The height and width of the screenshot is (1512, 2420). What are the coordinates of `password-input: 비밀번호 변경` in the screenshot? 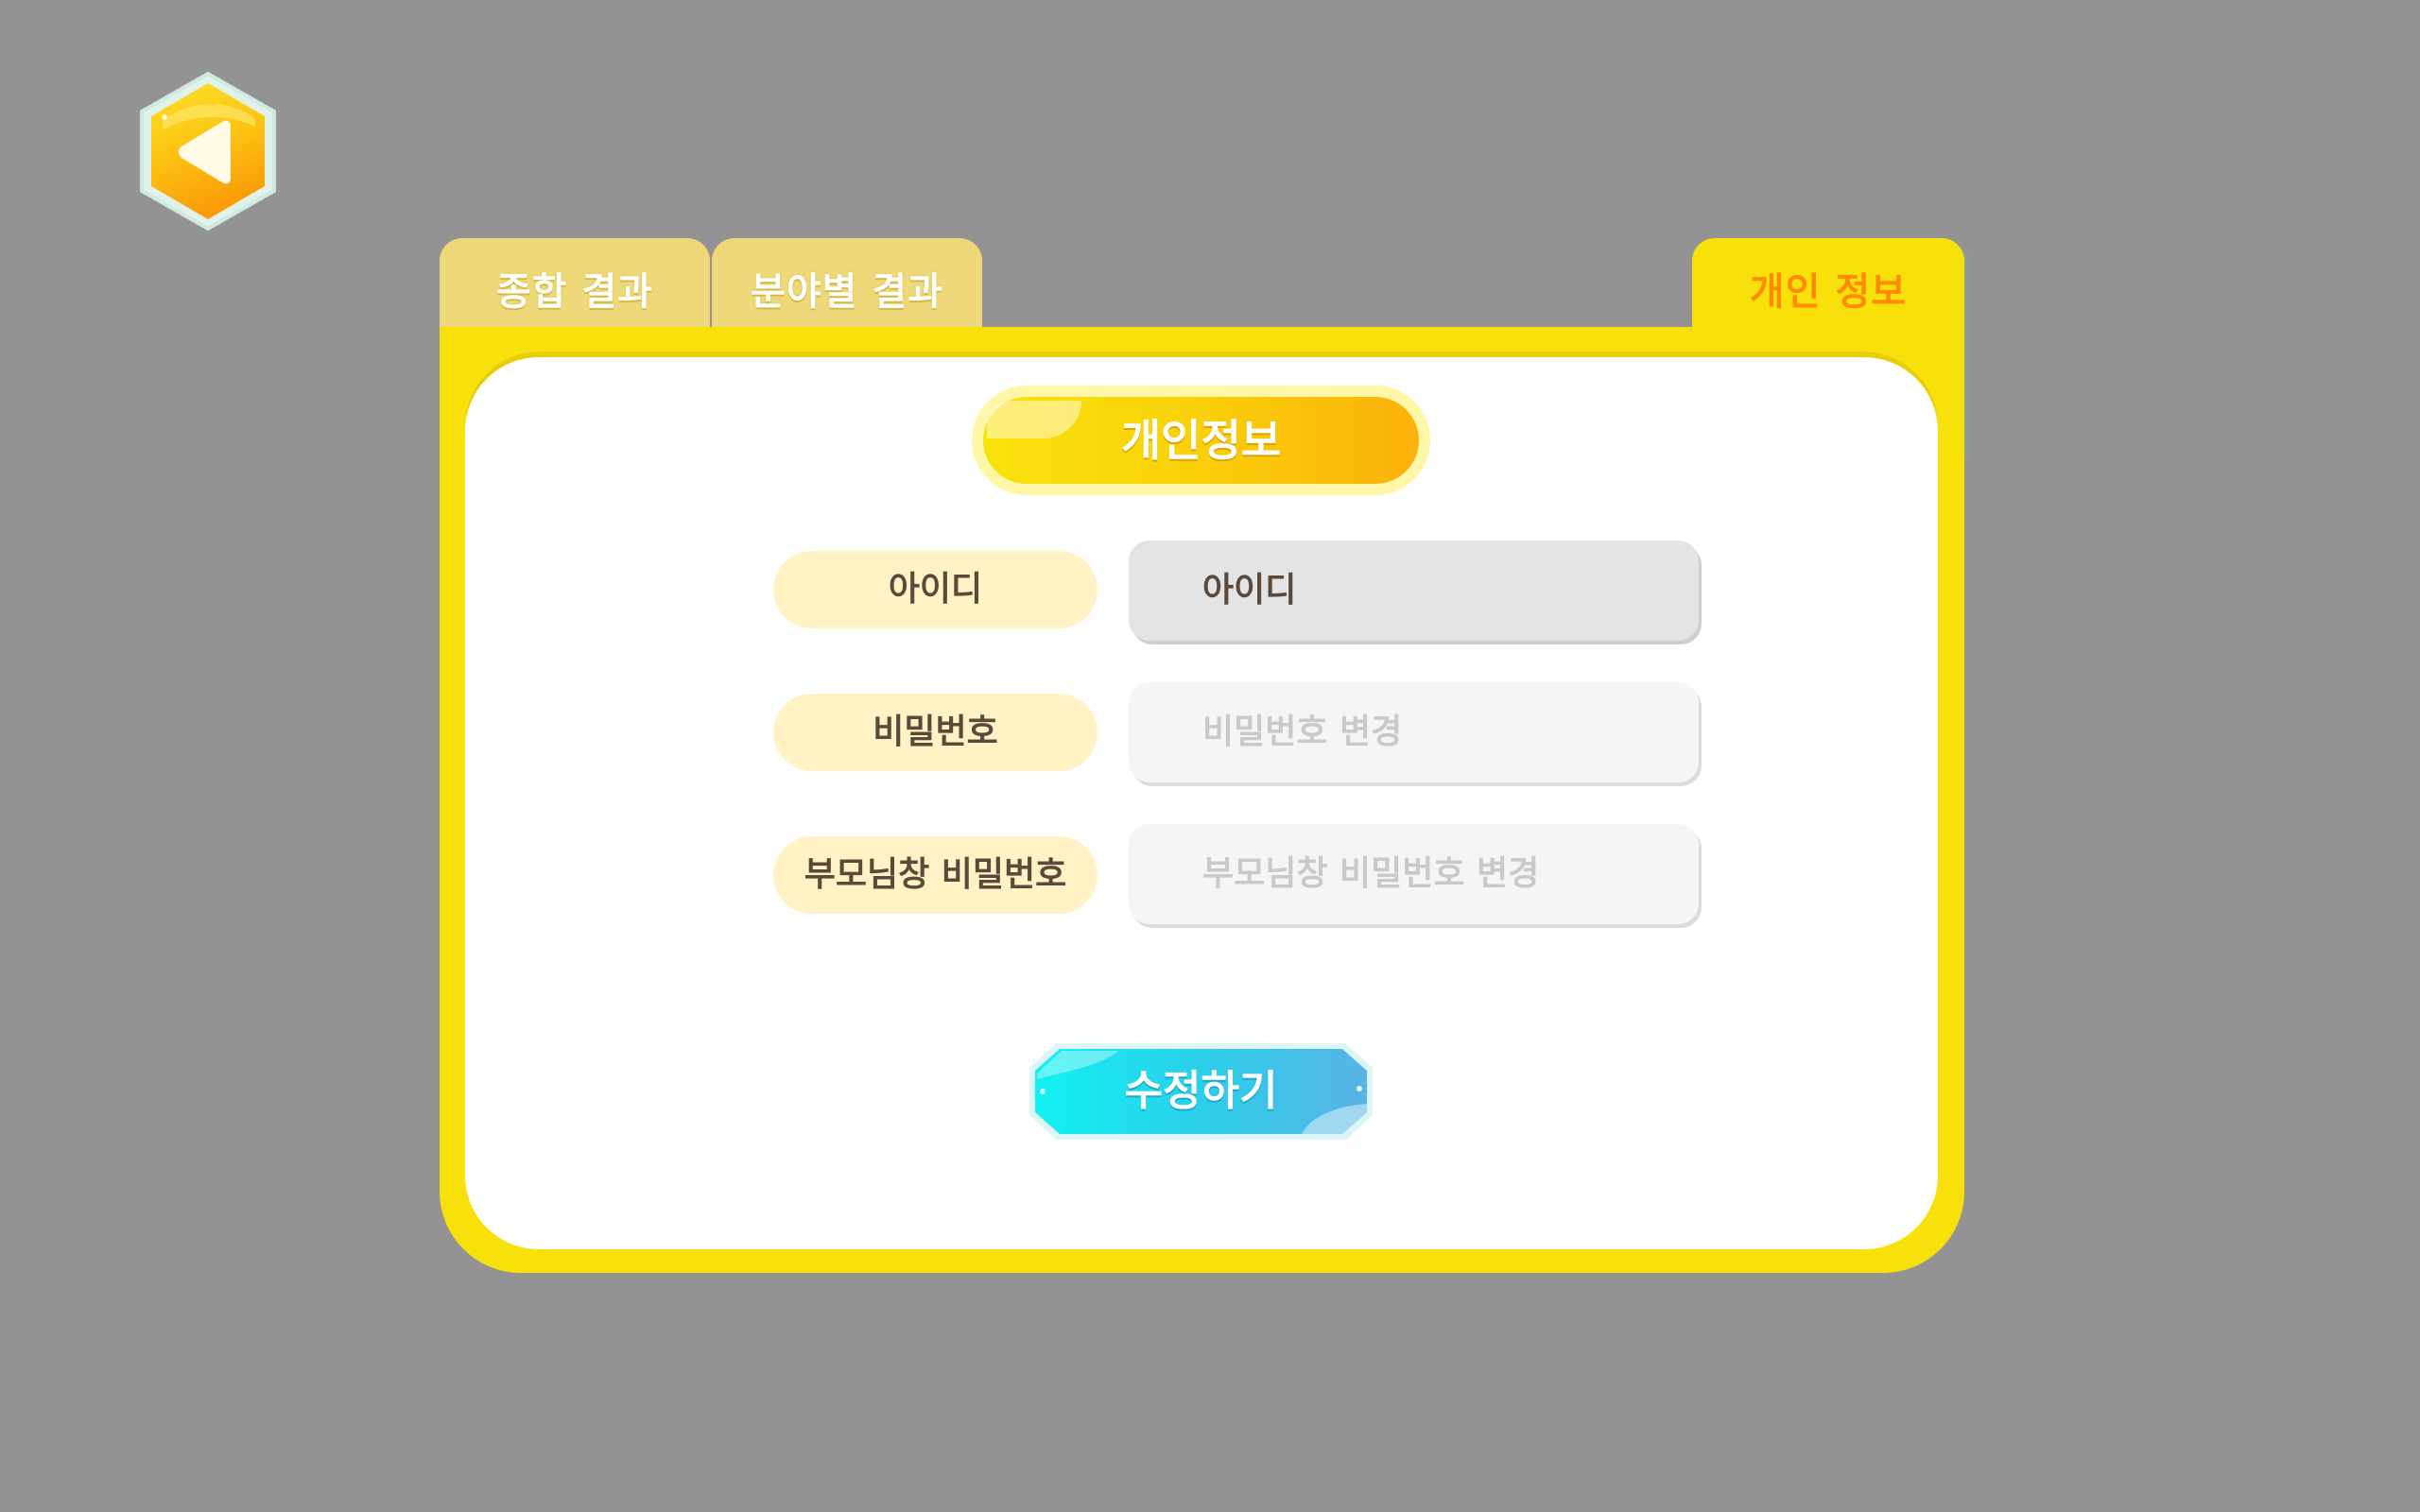 It's located at (1414, 732).